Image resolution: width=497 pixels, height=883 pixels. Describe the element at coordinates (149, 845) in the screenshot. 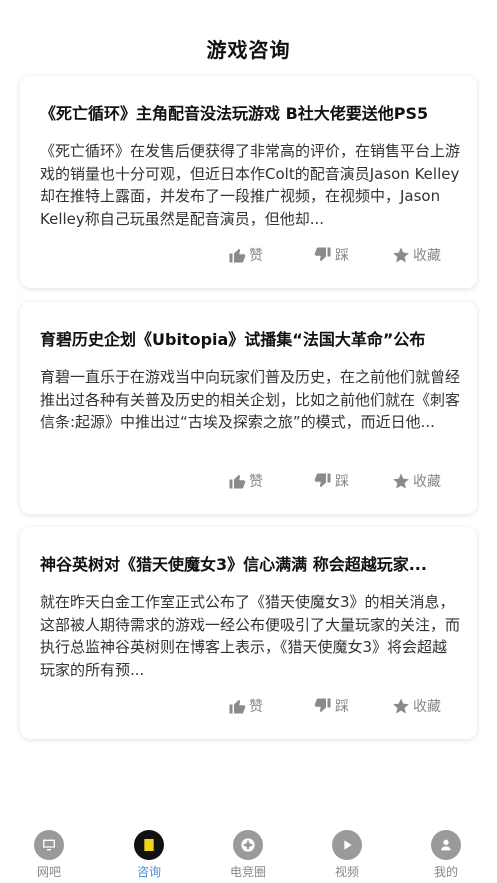

I see `document-icon` at that location.